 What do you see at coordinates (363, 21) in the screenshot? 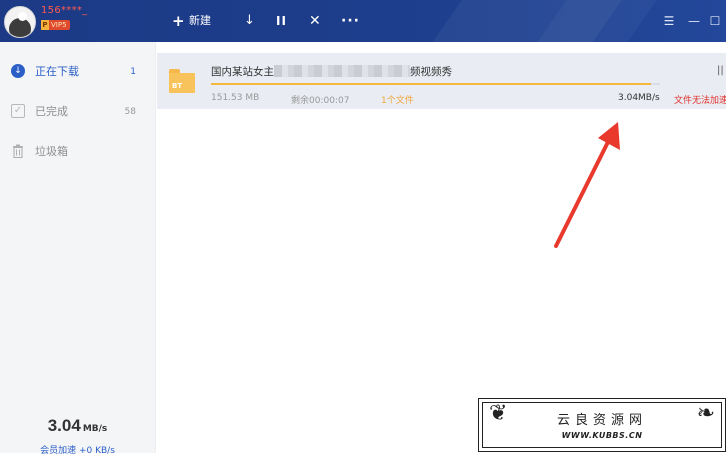
I see `title-bar: 156****_ P VIP5 + 新建 ↓ II ✕ ··· ☰ — ☐` at bounding box center [363, 21].